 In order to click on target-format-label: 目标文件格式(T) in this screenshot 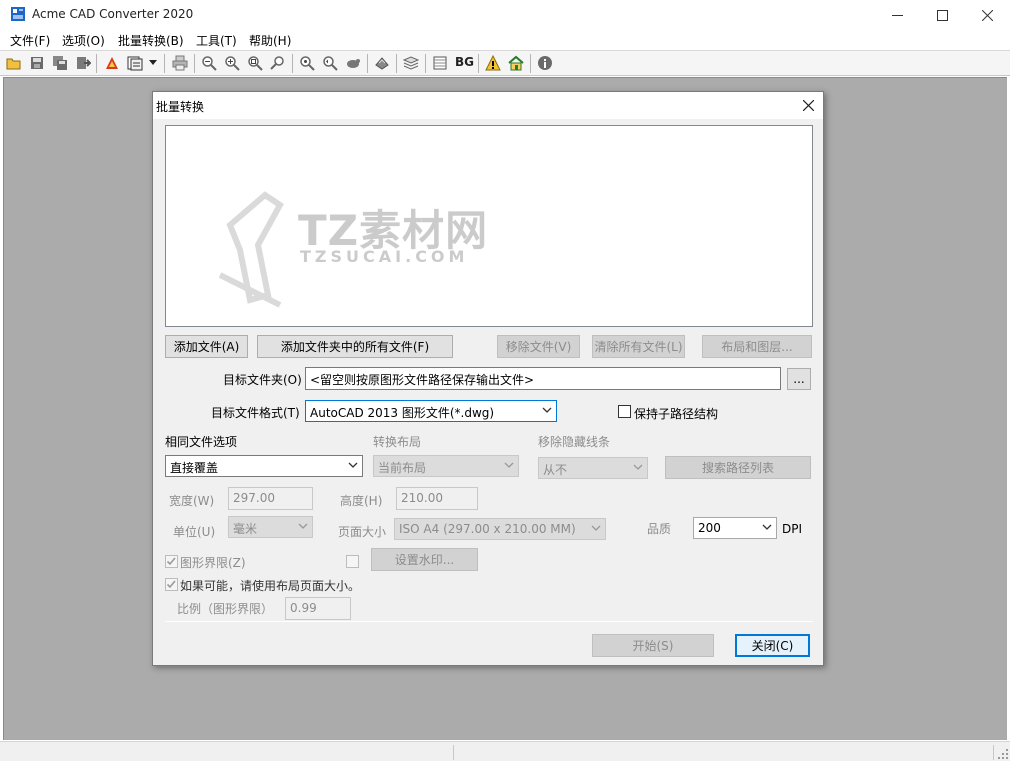, I will do `click(255, 413)`.